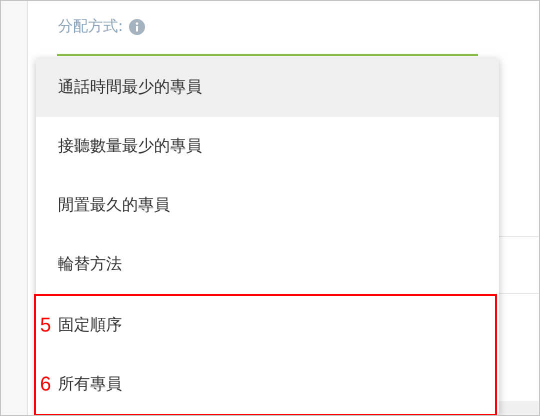 This screenshot has width=540, height=416. What do you see at coordinates (274, 384) in the screenshot?
I see `menu-item: 所有專員` at bounding box center [274, 384].